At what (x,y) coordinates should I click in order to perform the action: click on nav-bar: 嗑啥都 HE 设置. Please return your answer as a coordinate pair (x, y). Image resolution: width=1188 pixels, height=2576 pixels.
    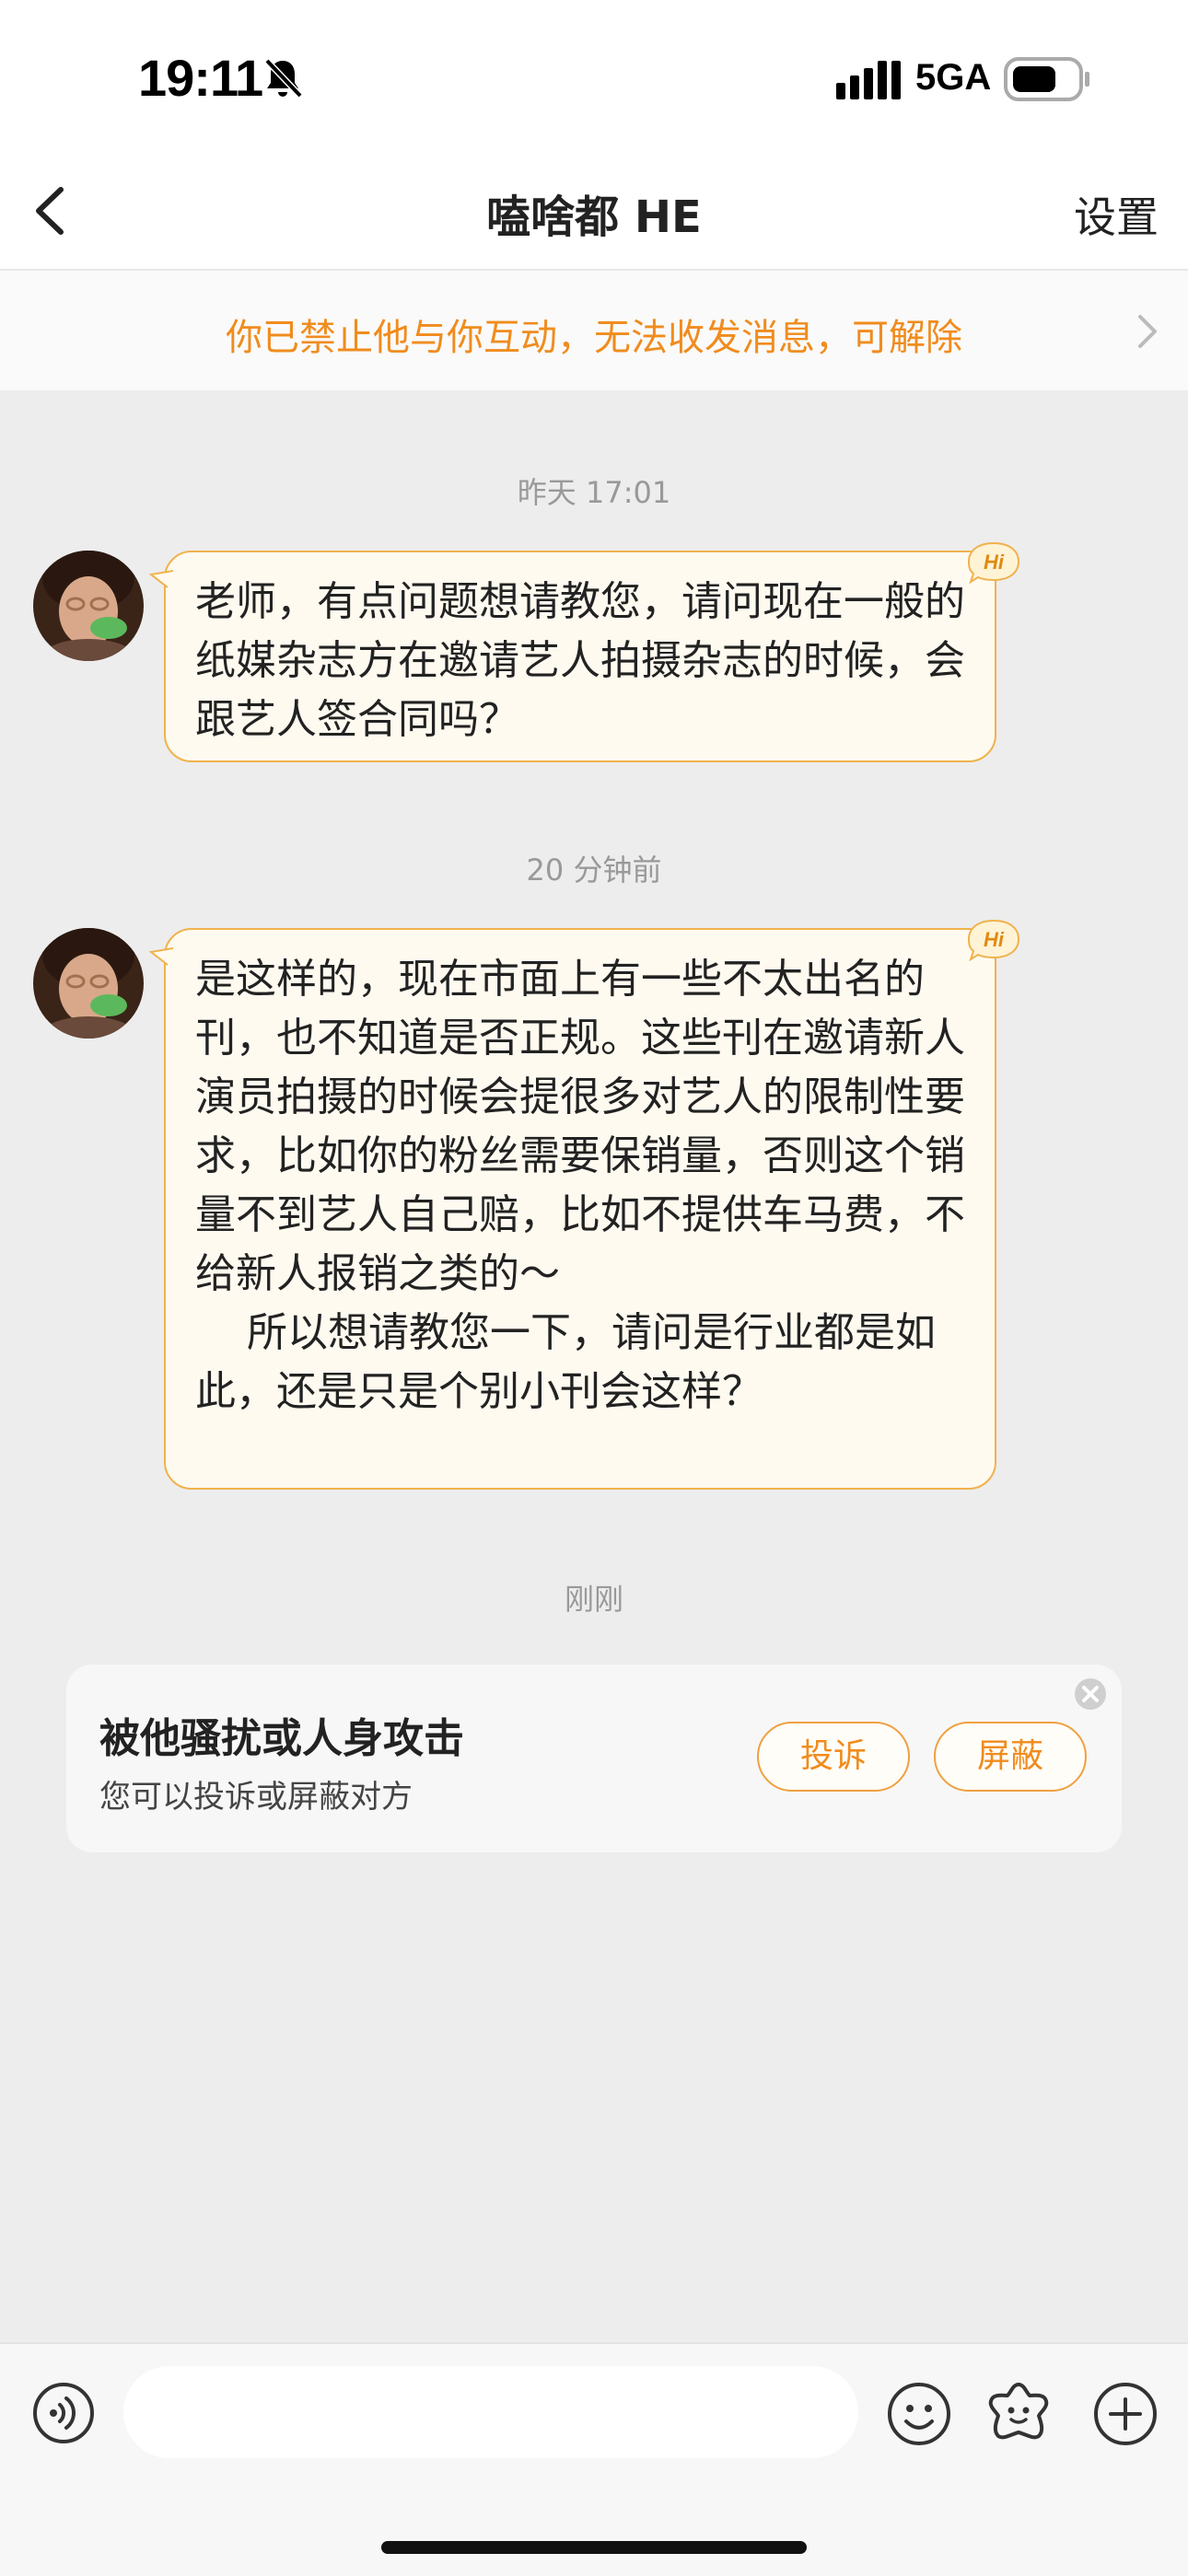
    Looking at the image, I should click on (594, 214).